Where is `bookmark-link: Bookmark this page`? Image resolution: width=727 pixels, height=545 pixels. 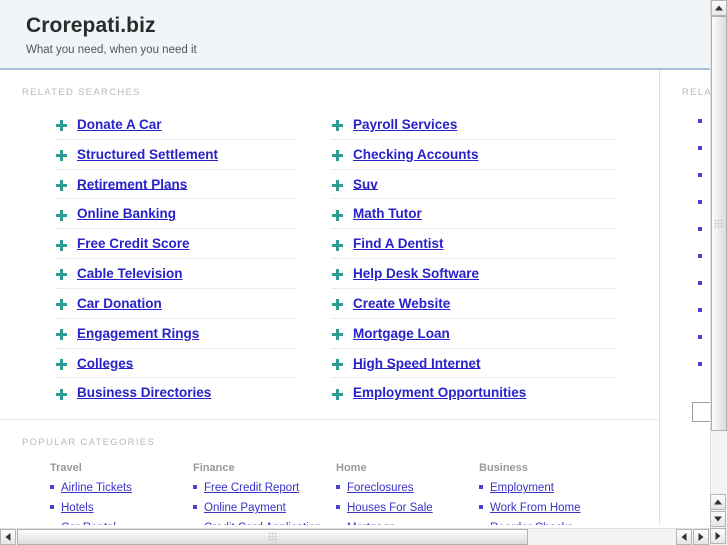
bookmark-link: Bookmark this page is located at coordinates (692, 478).